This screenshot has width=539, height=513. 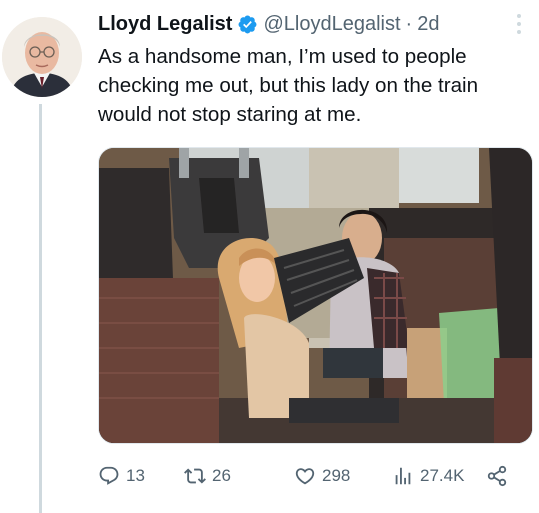 I want to click on share-button, so click(x=497, y=476).